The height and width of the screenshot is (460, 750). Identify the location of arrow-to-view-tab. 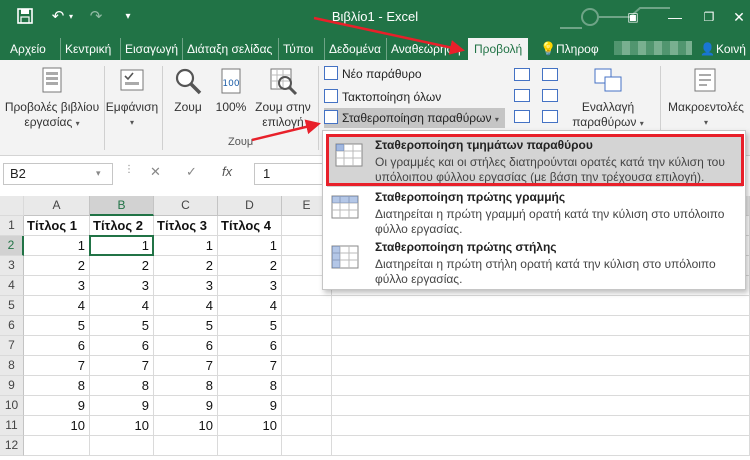
(389, 35).